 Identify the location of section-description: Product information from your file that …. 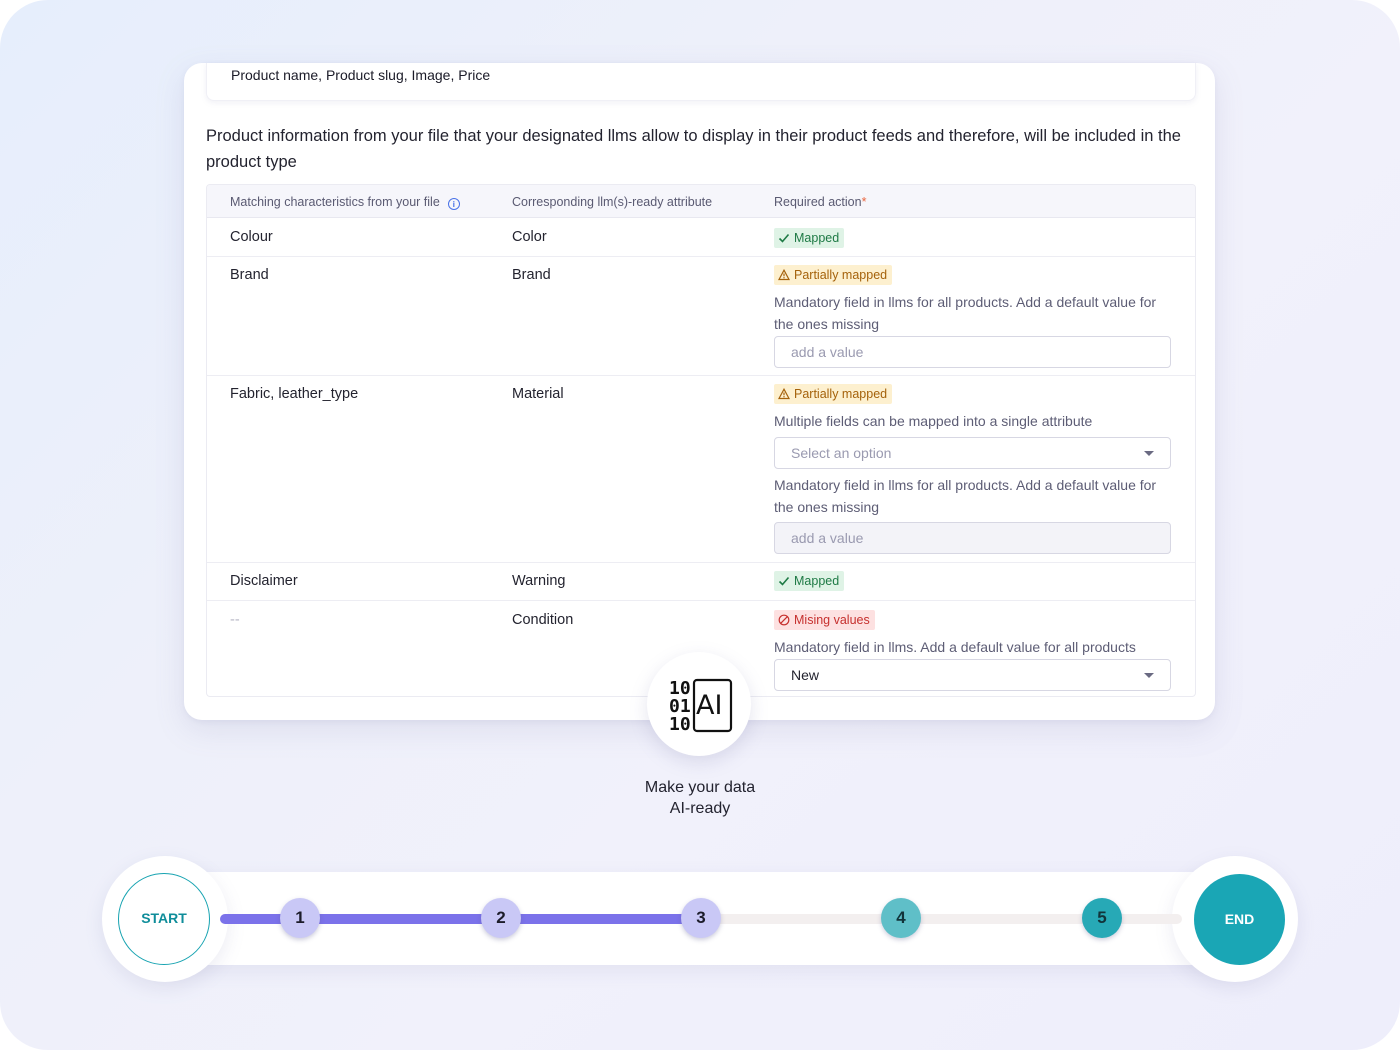
(693, 149).